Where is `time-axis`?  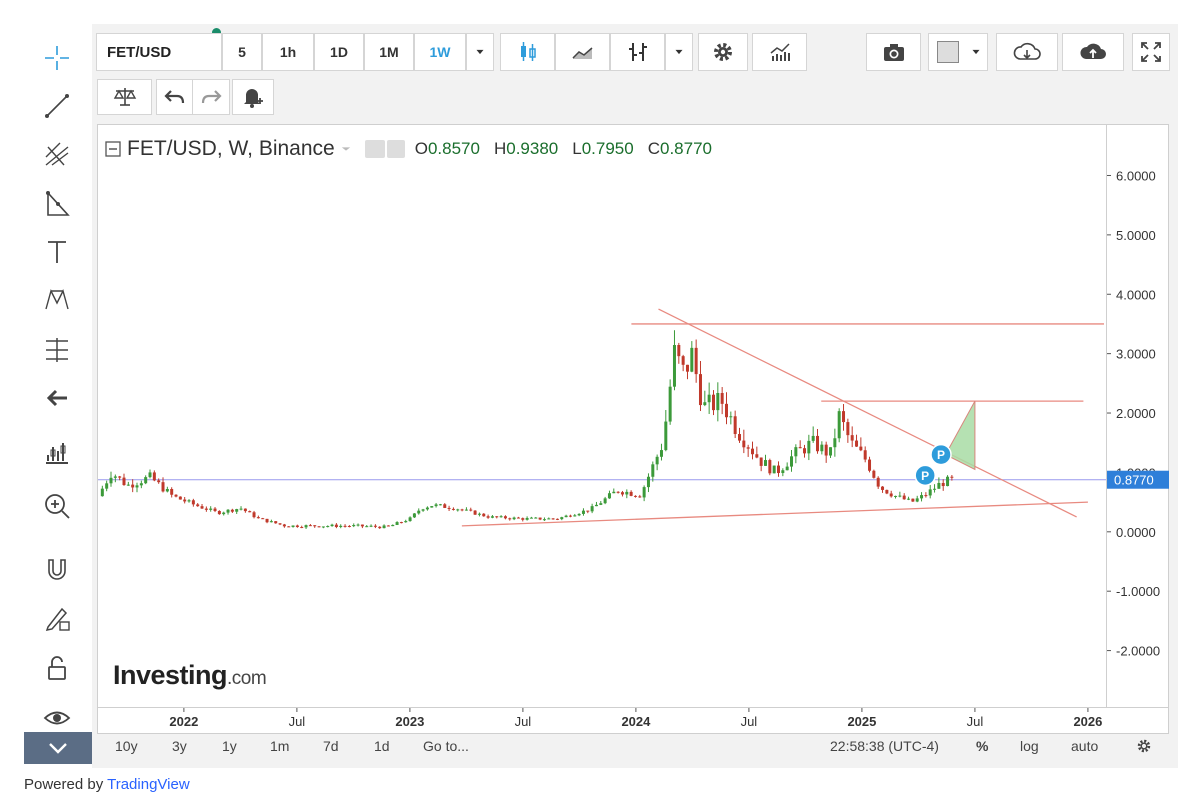
time-axis is located at coordinates (633, 721).